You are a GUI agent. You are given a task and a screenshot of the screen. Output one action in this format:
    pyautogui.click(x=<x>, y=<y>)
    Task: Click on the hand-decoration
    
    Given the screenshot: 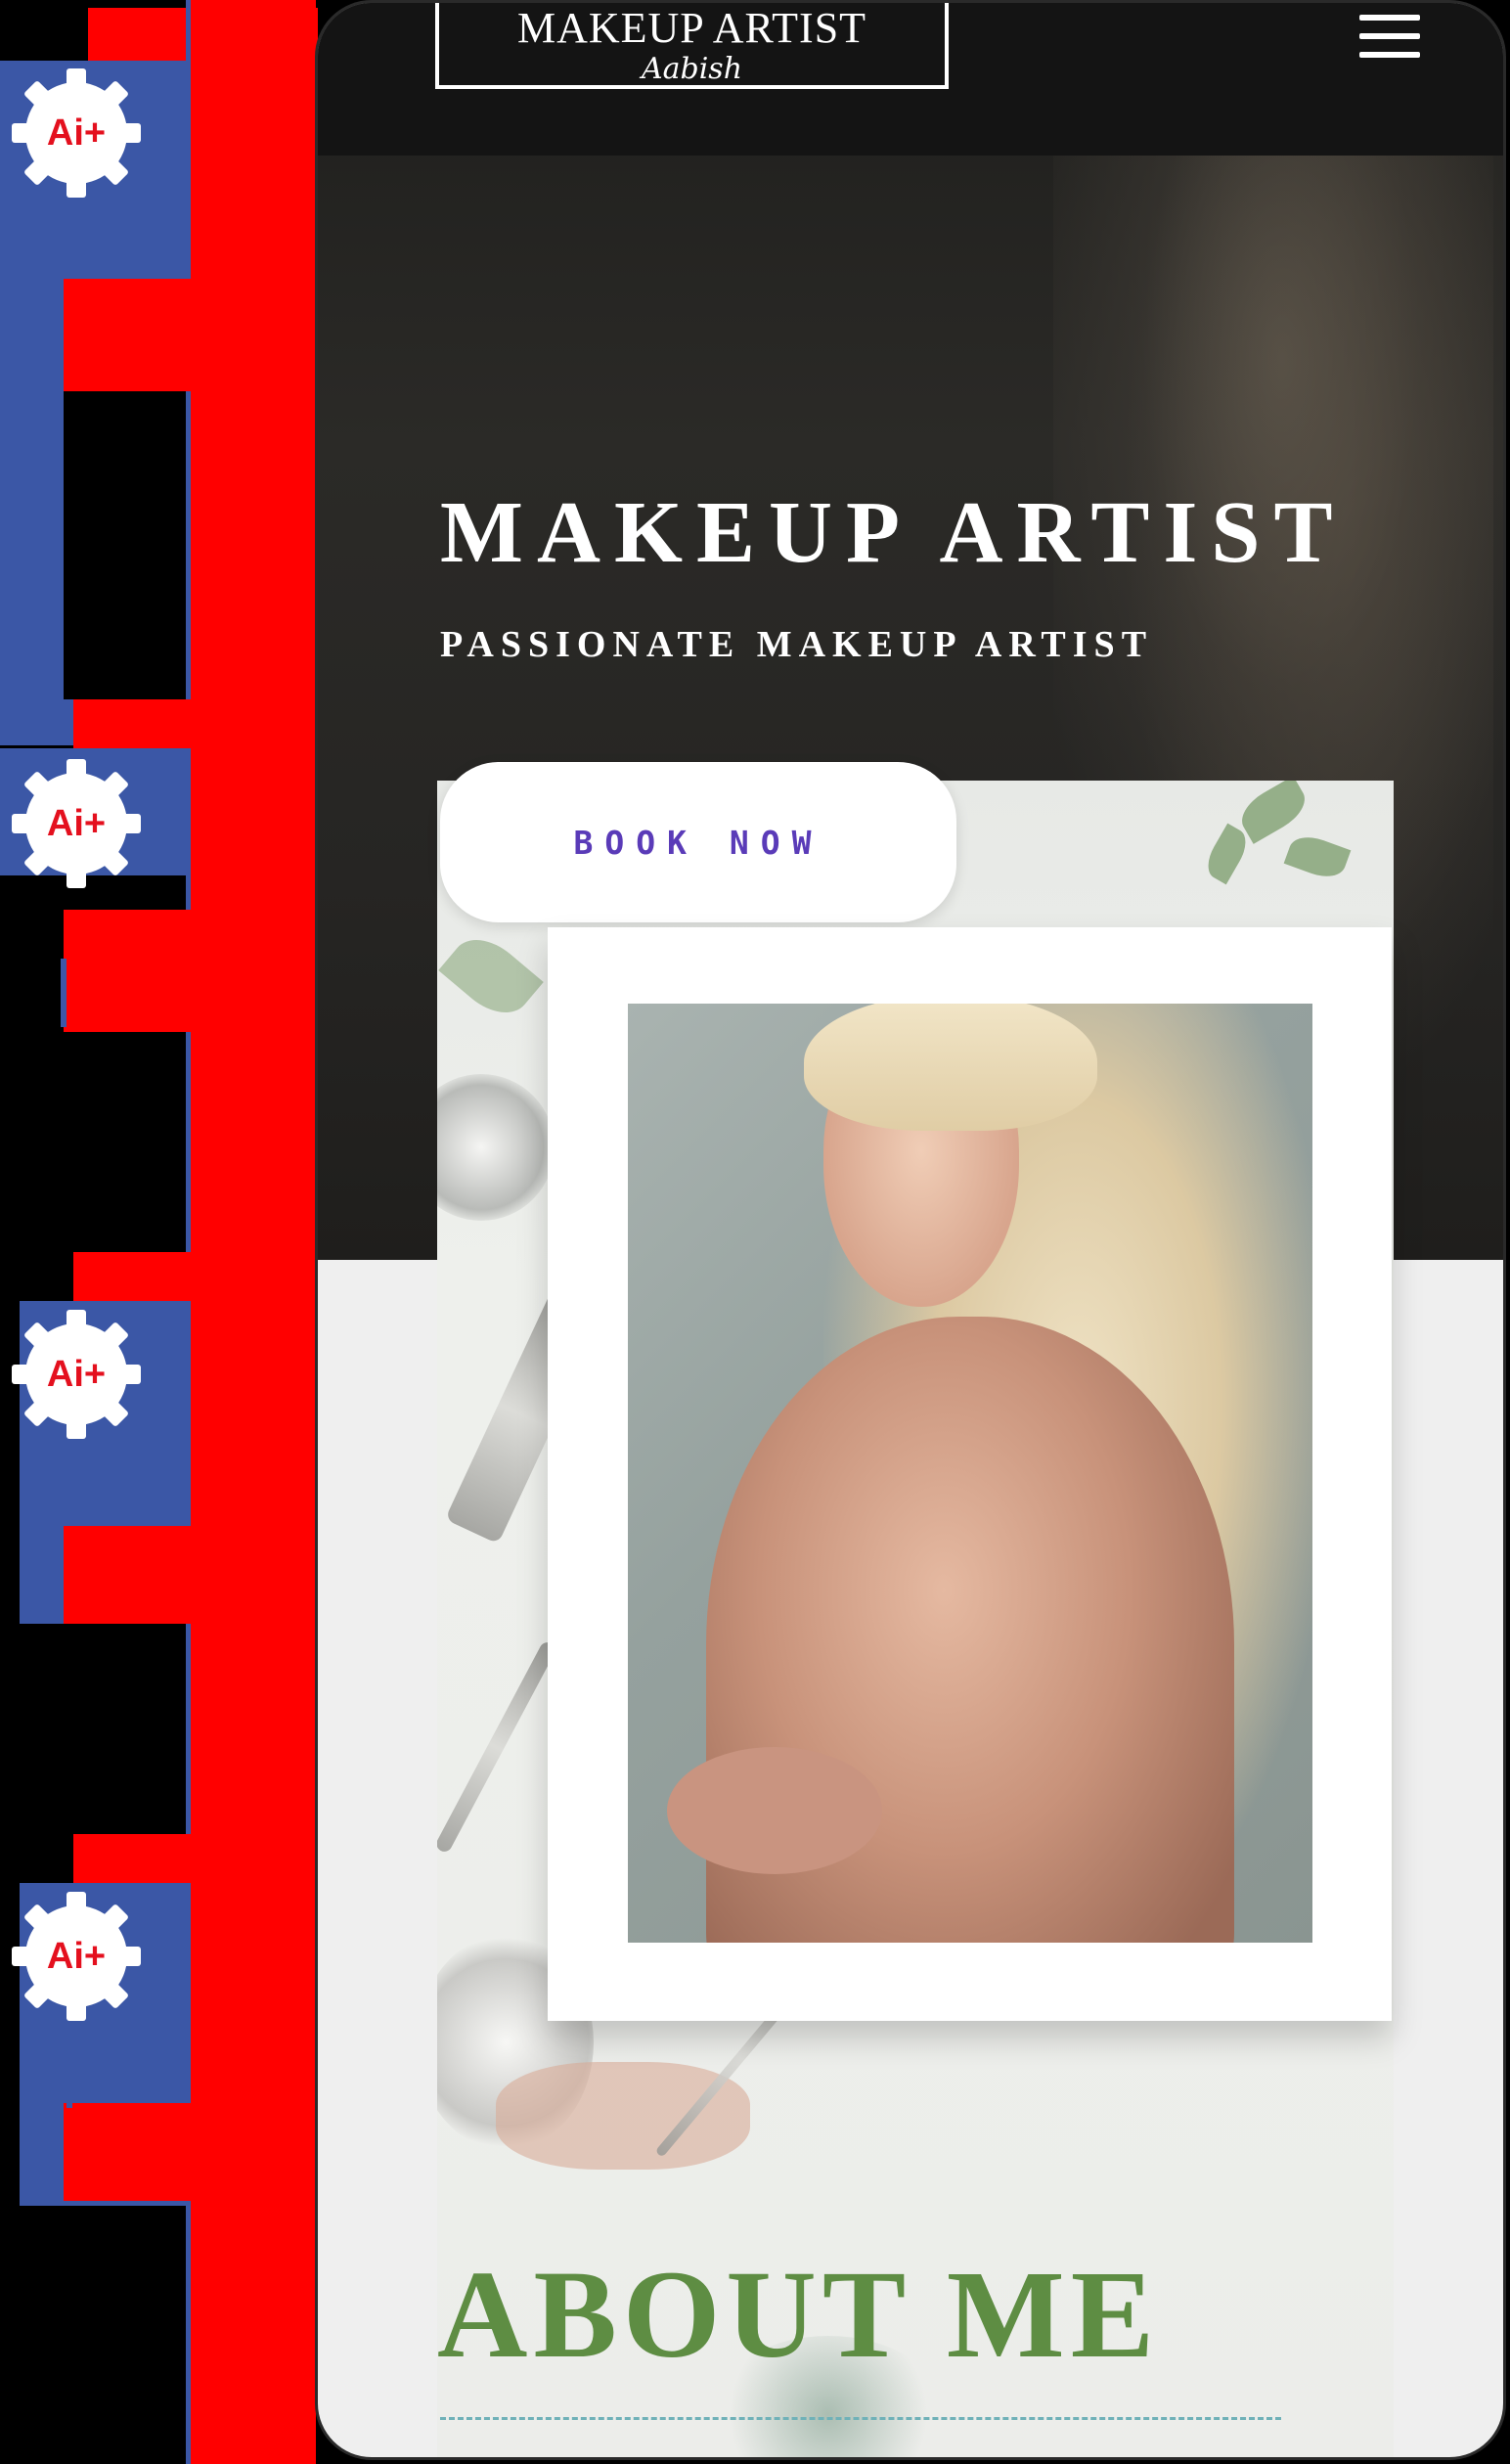 What is the action you would take?
    pyautogui.click(x=623, y=2116)
    